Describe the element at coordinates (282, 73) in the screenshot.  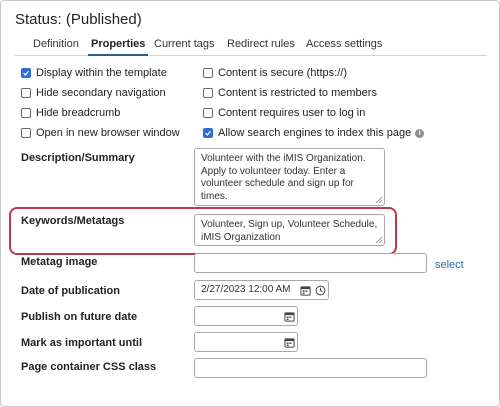
I see `option-label: Content is secure (https://)` at that location.